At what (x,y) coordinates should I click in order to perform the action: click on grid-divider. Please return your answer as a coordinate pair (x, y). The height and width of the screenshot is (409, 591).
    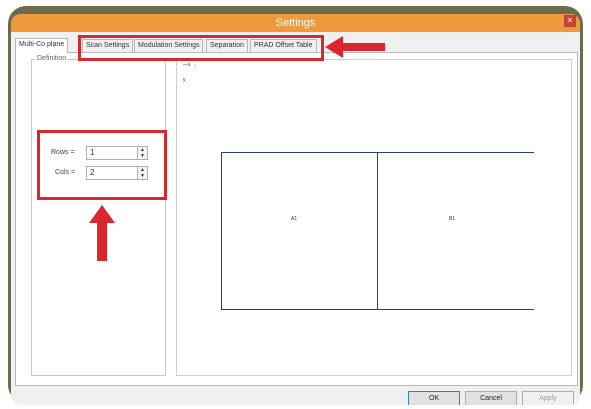
    Looking at the image, I should click on (377, 231).